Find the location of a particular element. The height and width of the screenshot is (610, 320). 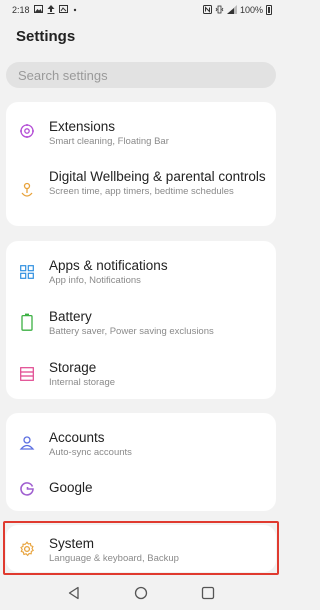

accounts-icon is located at coordinates (27, 443).